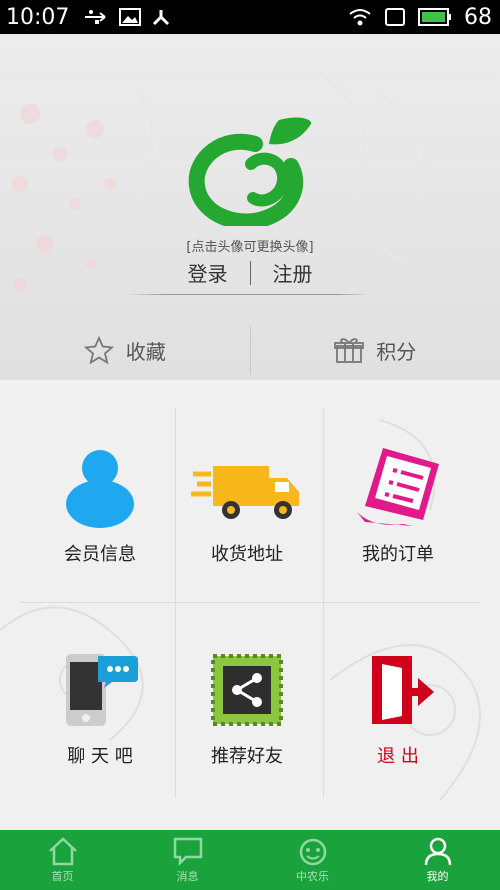 The image size is (500, 890). Describe the element at coordinates (437, 851) in the screenshot. I see `user-icon` at that location.